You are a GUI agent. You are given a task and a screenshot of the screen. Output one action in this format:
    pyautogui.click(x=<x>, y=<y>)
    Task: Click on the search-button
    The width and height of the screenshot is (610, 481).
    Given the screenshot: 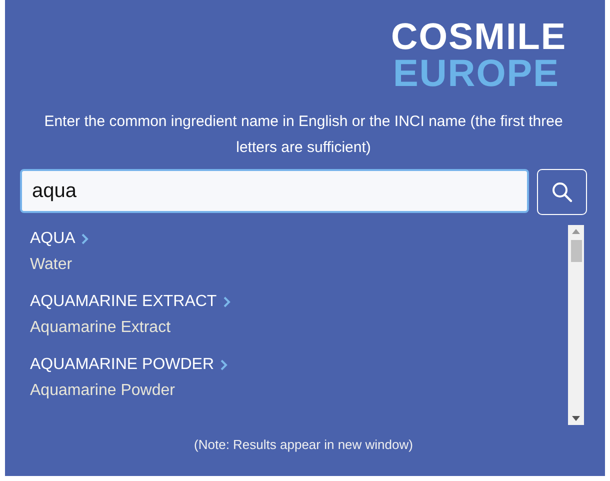 What is the action you would take?
    pyautogui.click(x=562, y=192)
    